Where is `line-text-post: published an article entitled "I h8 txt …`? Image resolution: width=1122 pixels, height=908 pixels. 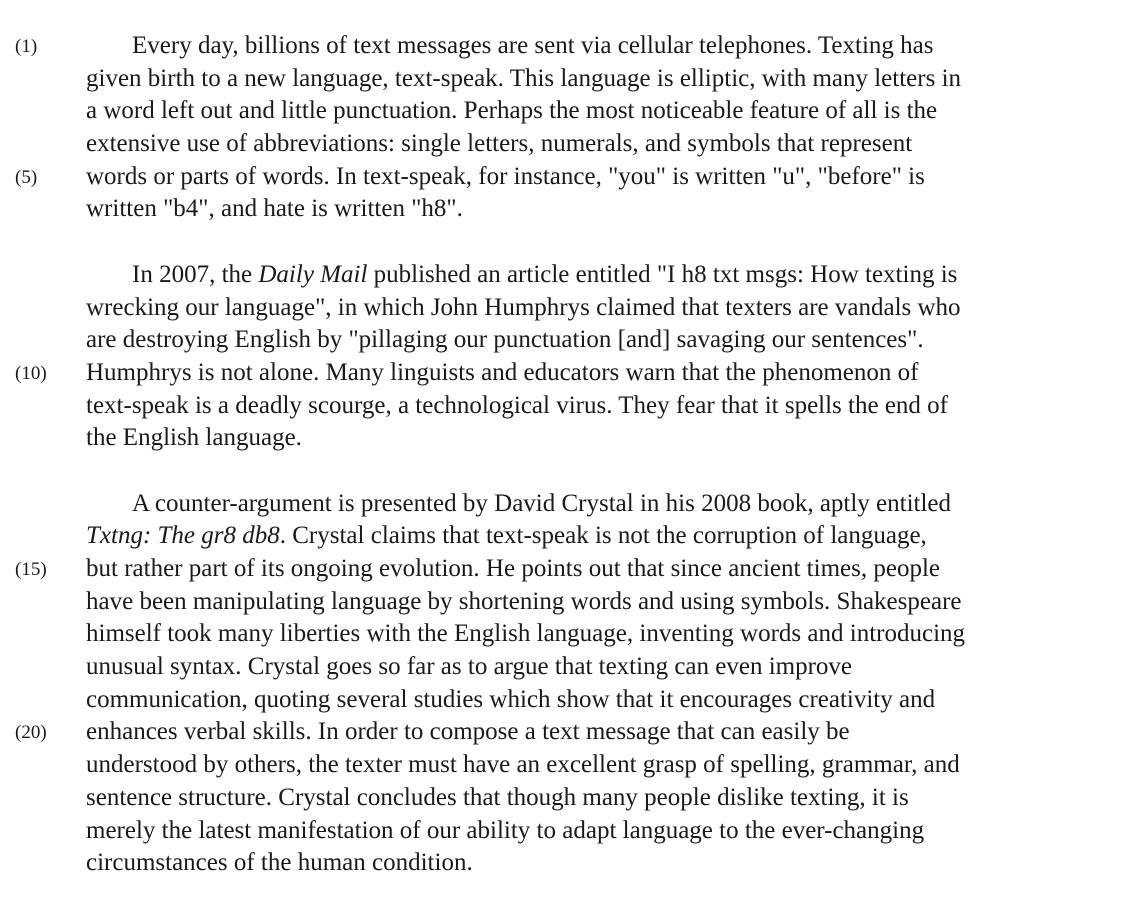
line-text-post: published an article entitled "I h8 txt … is located at coordinates (662, 274).